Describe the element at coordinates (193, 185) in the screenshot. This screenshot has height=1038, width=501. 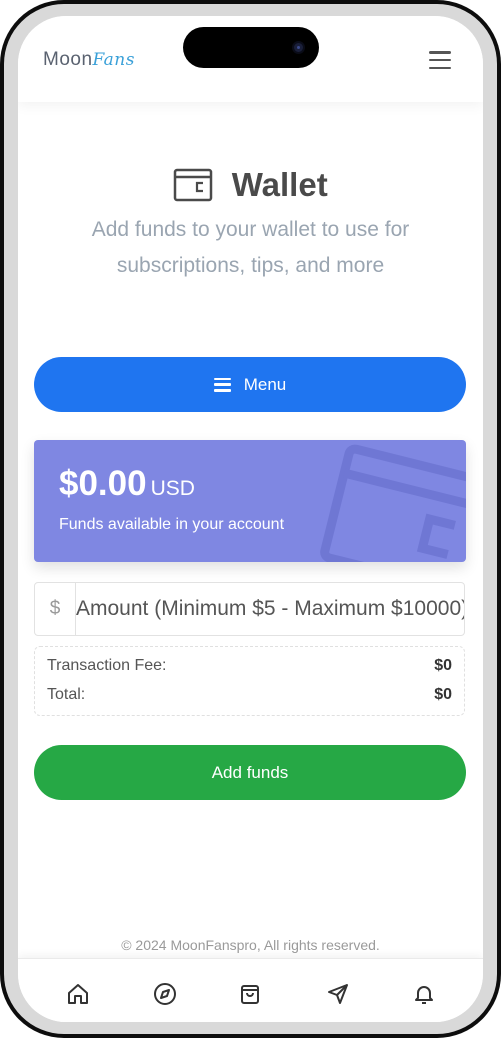
I see `wallet-icon` at that location.